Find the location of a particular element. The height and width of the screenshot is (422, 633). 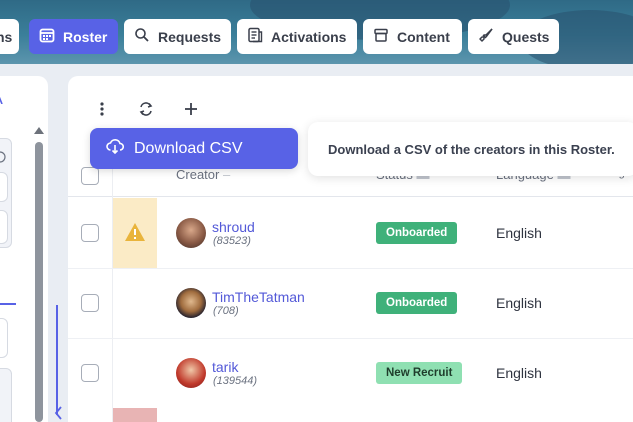

search-icon is located at coordinates (142, 36).